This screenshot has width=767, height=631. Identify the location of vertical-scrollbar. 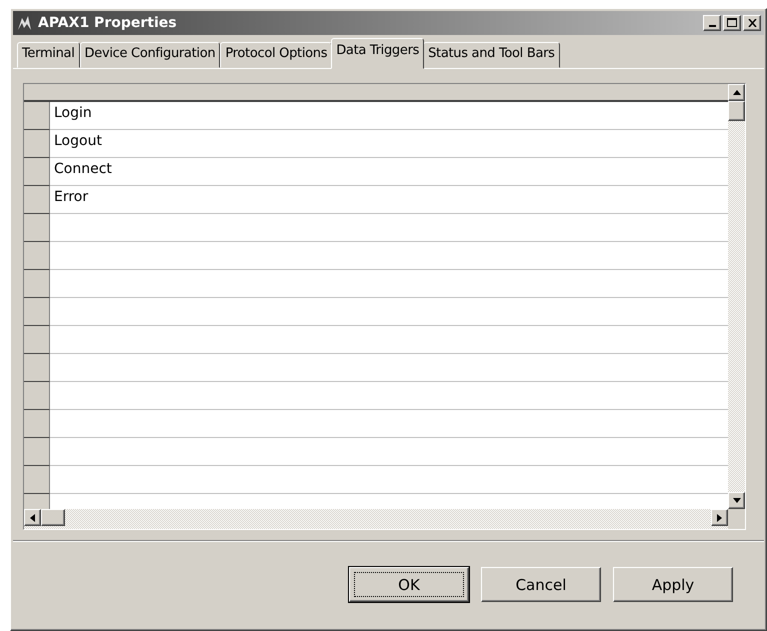
(736, 297).